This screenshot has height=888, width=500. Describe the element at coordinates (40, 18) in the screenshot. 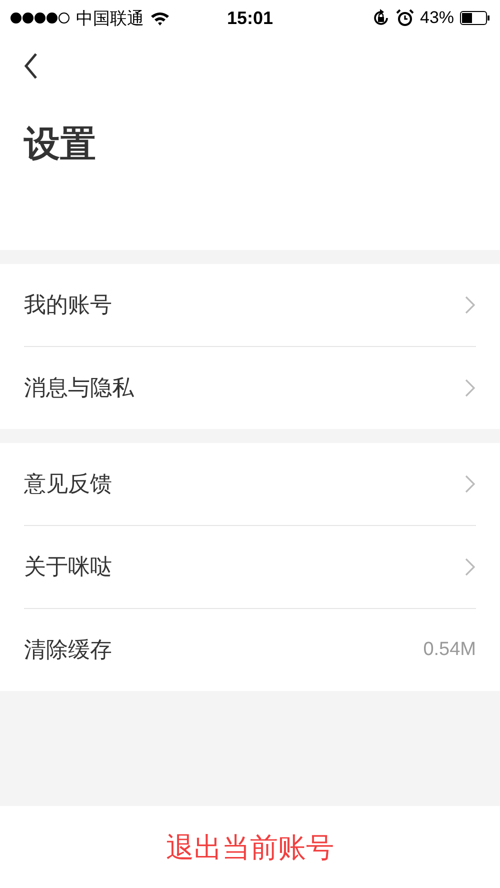

I see `signal-icon` at that location.